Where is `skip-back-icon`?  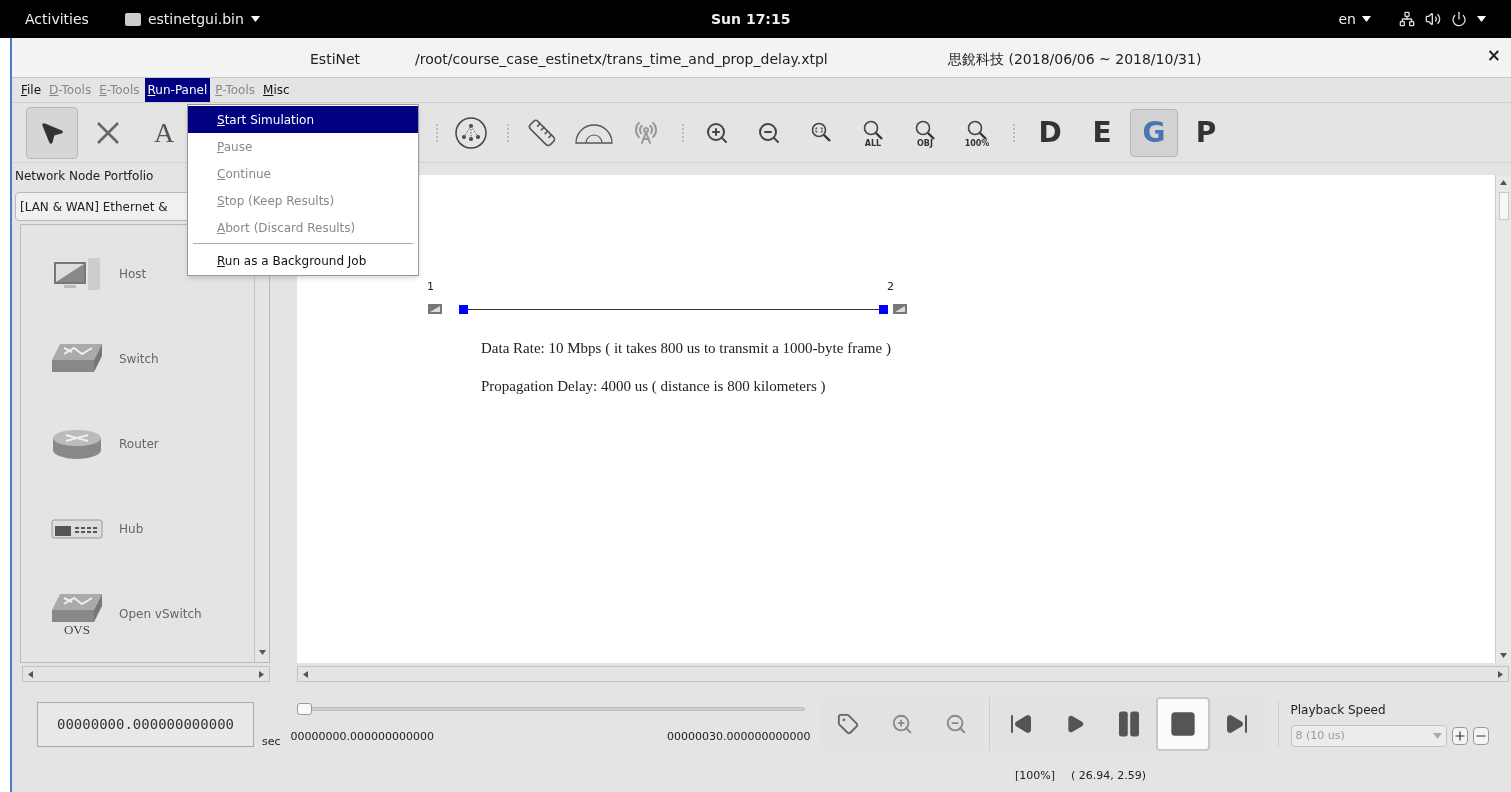
skip-back-icon is located at coordinates (1020, 724).